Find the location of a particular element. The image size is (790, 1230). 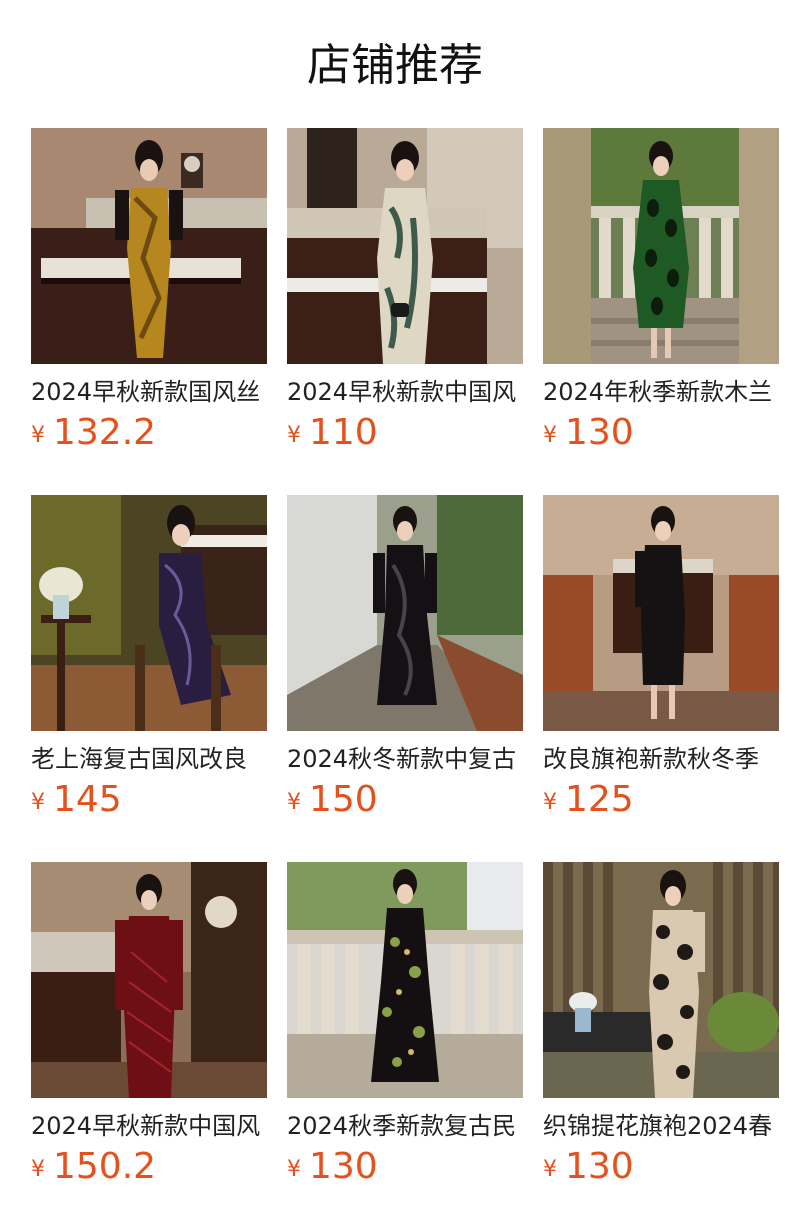

product-price: ¥150 is located at coordinates (405, 801).